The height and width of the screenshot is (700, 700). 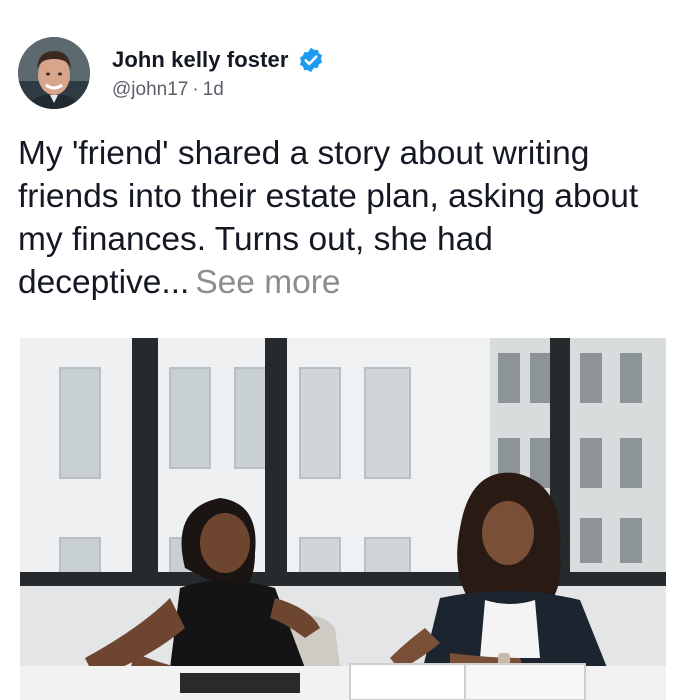 What do you see at coordinates (311, 60) in the screenshot?
I see `verified-badge-icon` at bounding box center [311, 60].